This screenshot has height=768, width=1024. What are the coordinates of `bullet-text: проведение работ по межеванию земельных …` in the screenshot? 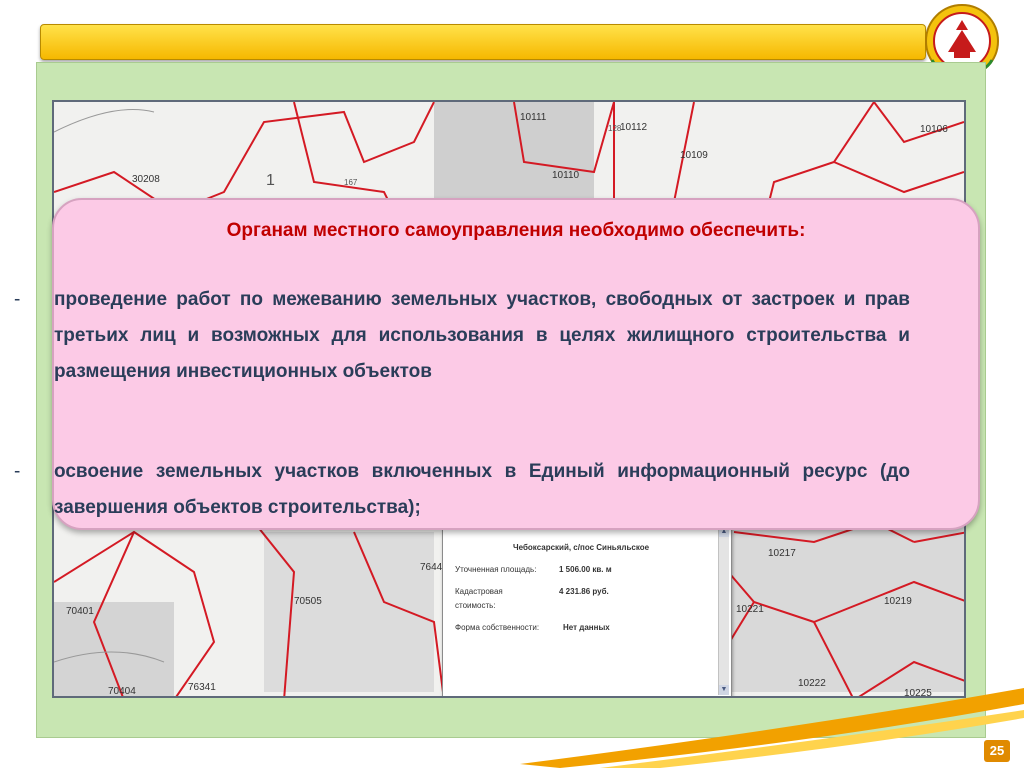 It's located at (482, 335).